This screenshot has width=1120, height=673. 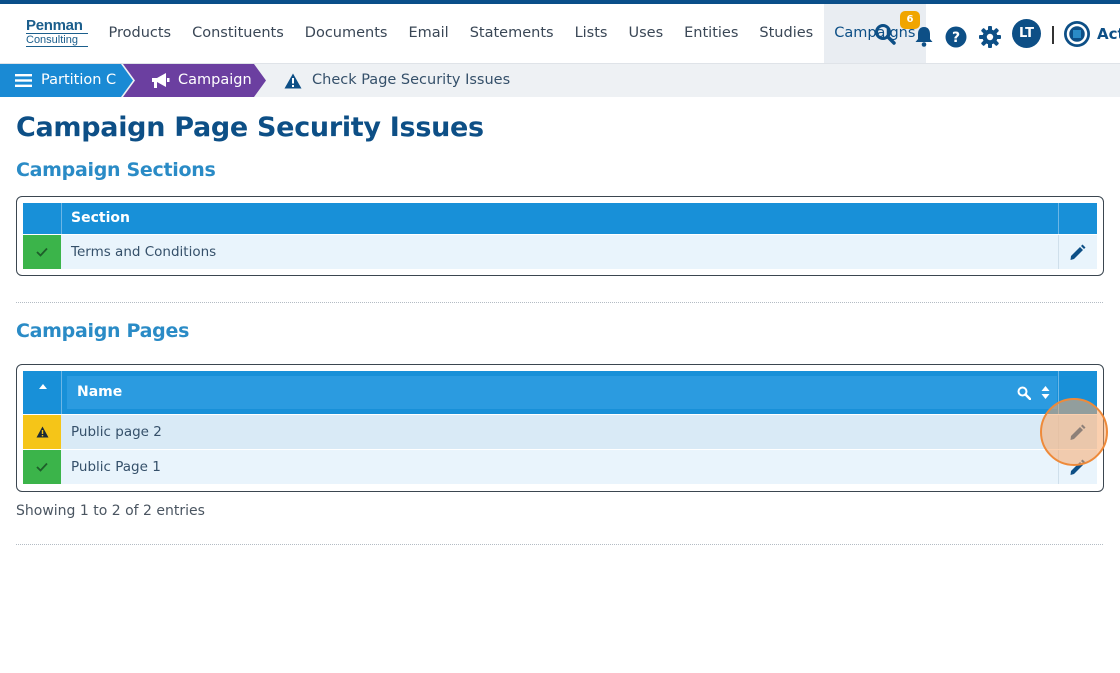 What do you see at coordinates (646, 33) in the screenshot?
I see `nav-uses: Uses` at bounding box center [646, 33].